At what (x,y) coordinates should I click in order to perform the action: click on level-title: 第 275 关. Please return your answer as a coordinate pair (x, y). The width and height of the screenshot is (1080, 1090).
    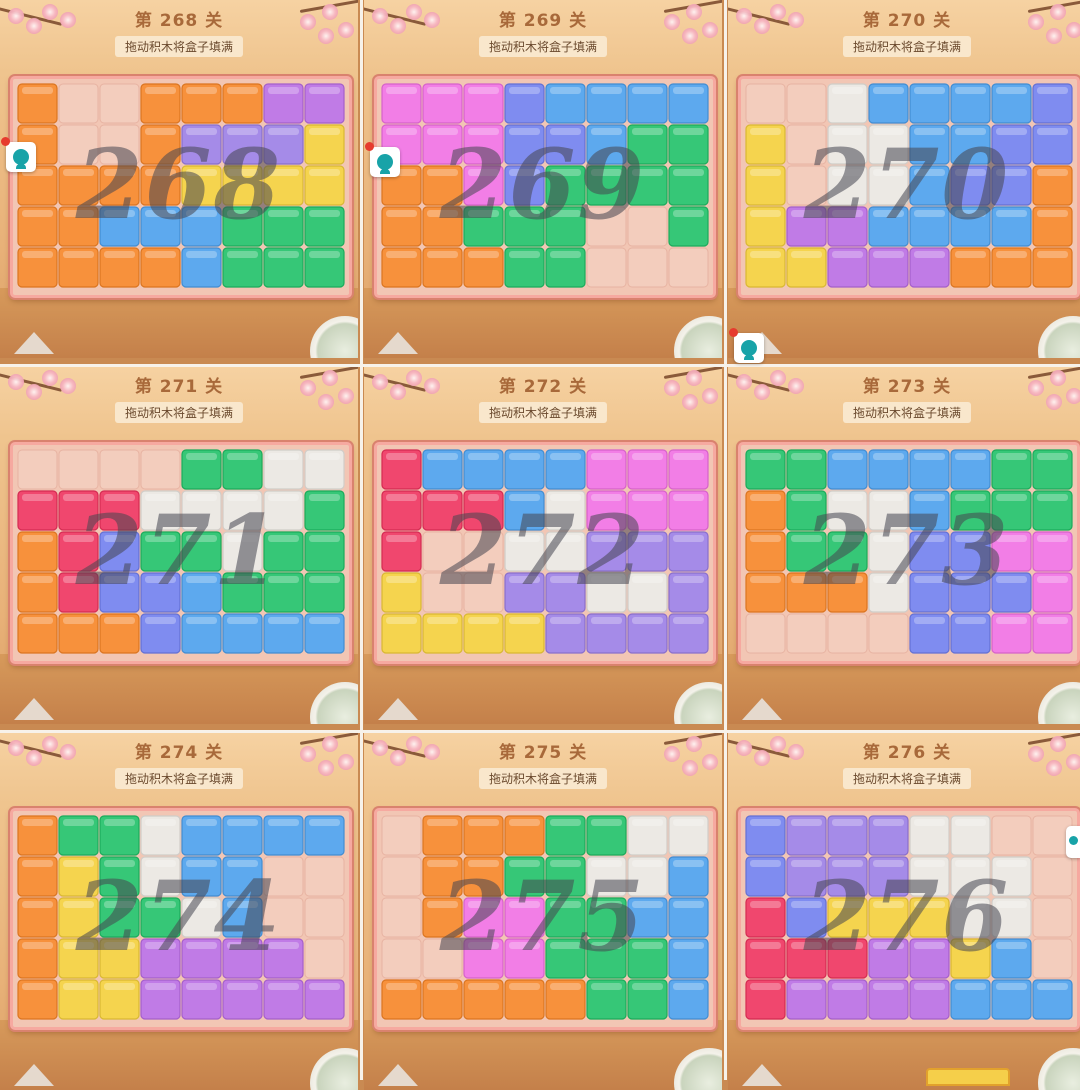
    Looking at the image, I should click on (543, 753).